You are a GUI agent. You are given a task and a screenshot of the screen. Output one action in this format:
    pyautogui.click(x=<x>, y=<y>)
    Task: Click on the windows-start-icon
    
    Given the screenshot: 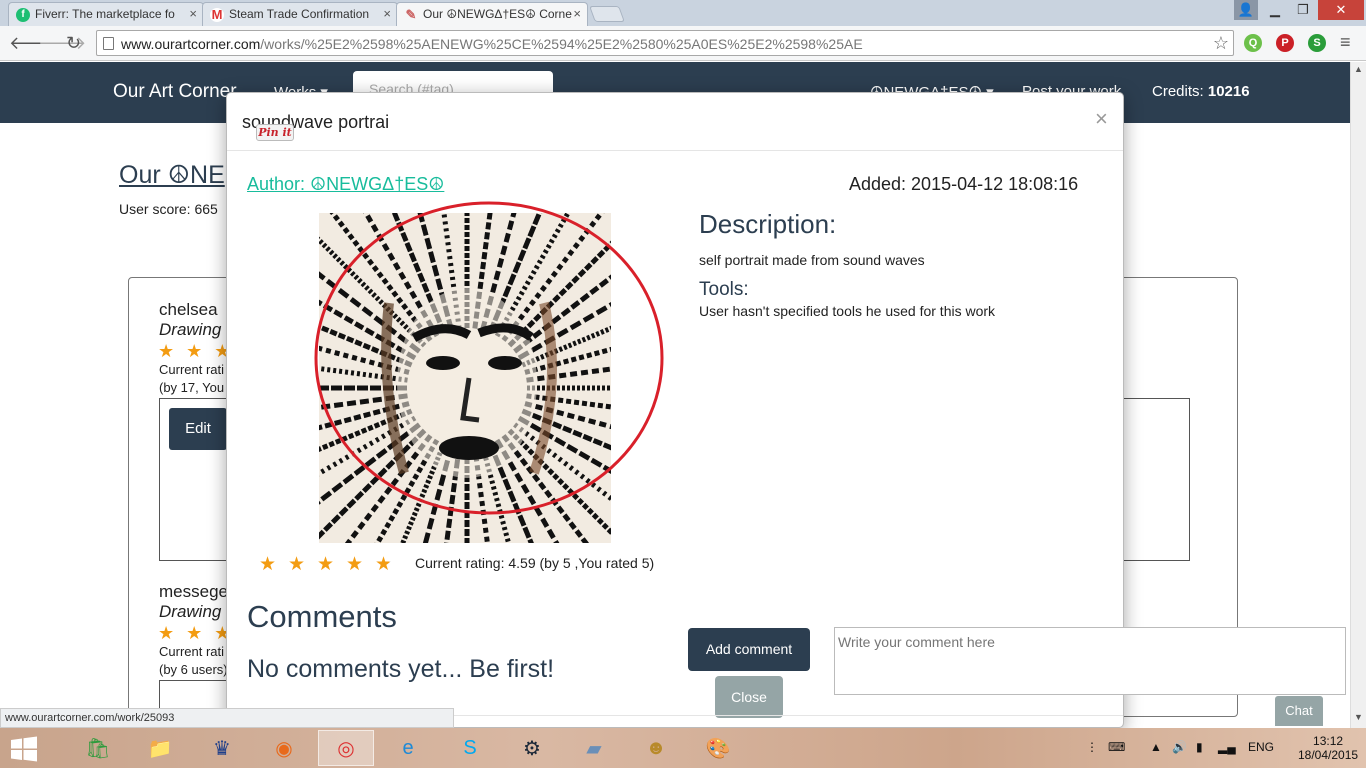 What is the action you would take?
    pyautogui.click(x=24, y=749)
    